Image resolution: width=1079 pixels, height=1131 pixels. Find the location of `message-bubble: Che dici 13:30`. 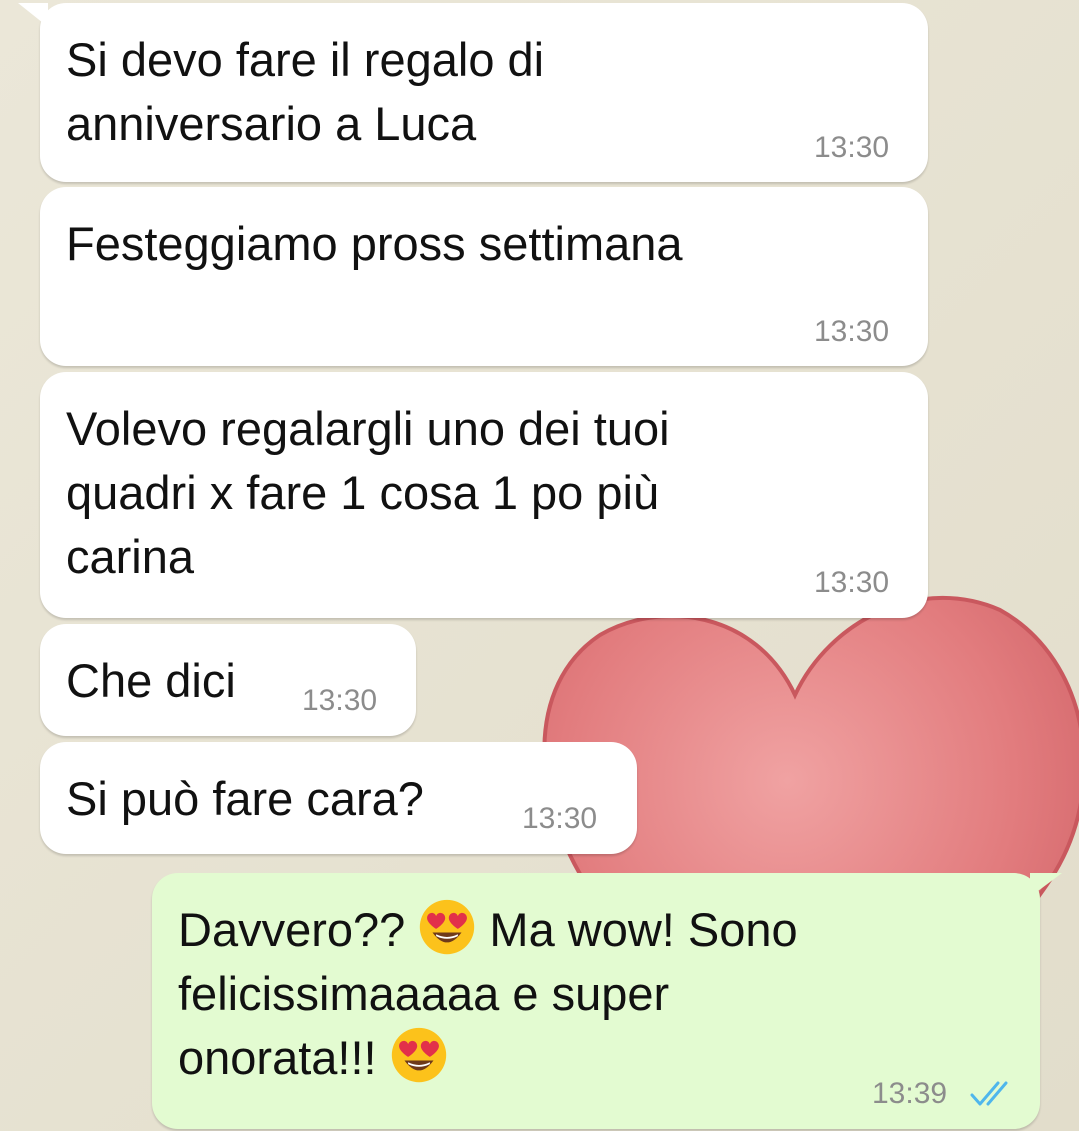

message-bubble: Che dici 13:30 is located at coordinates (228, 680).